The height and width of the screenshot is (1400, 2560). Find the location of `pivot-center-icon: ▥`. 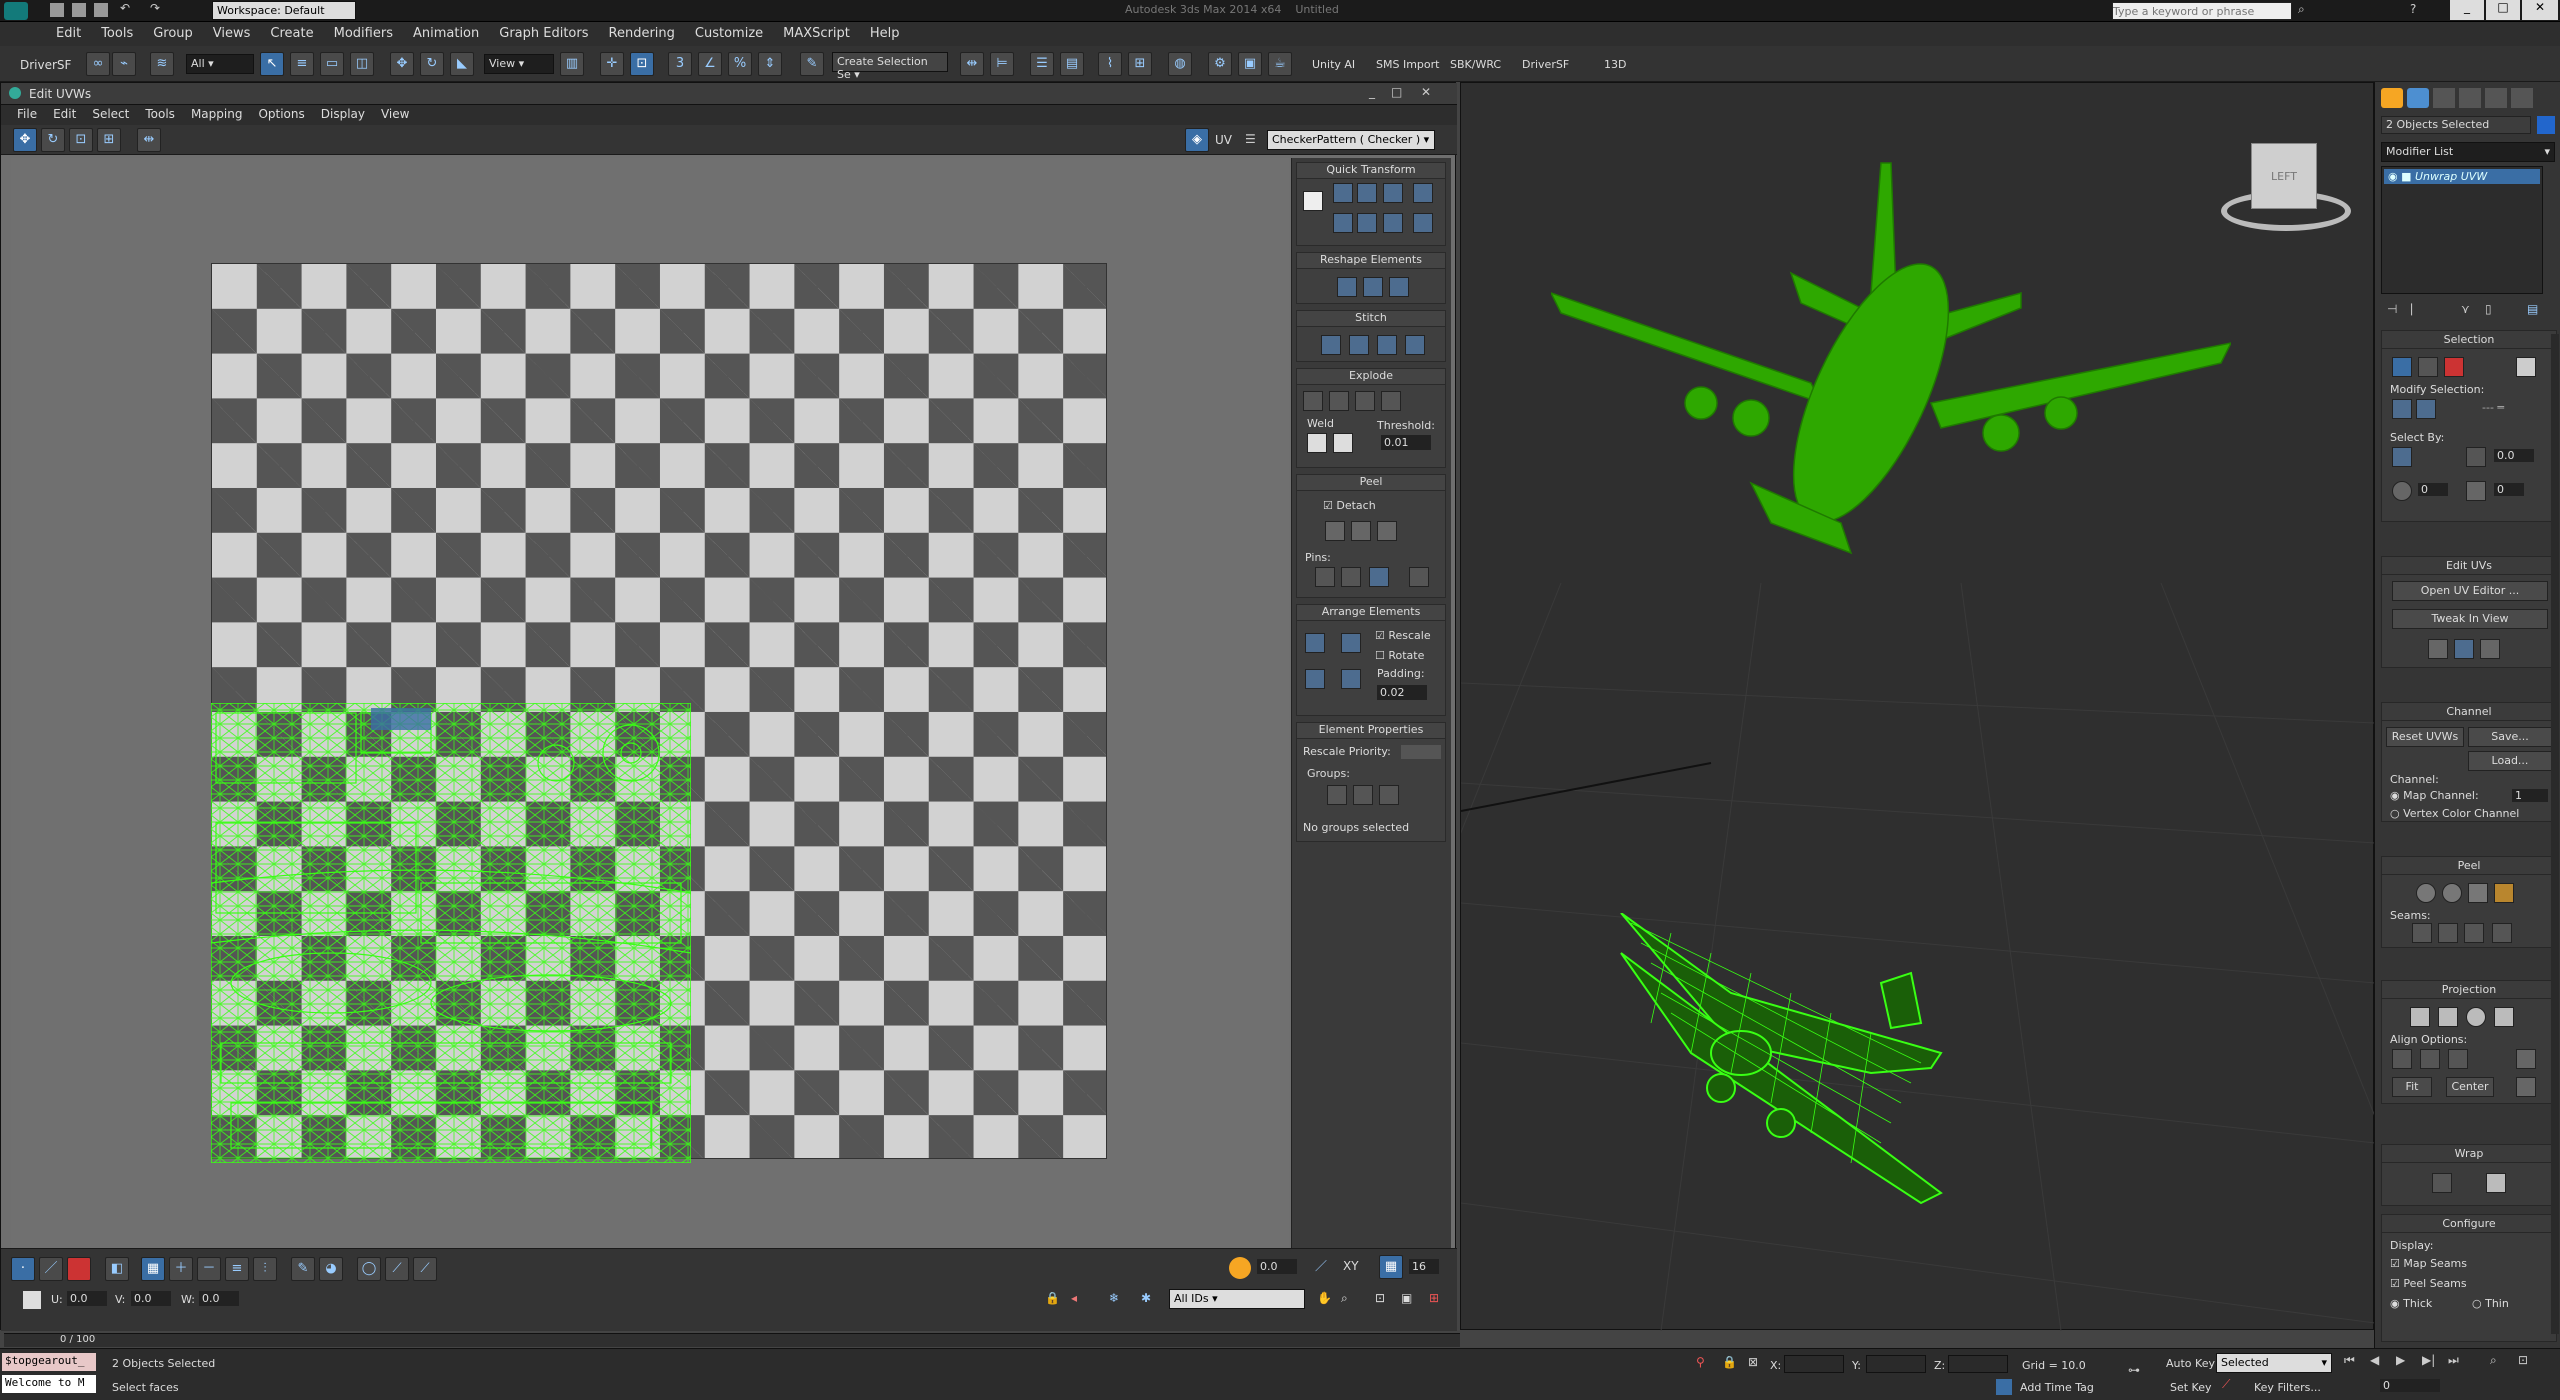

pivot-center-icon: ▥ is located at coordinates (572, 64).